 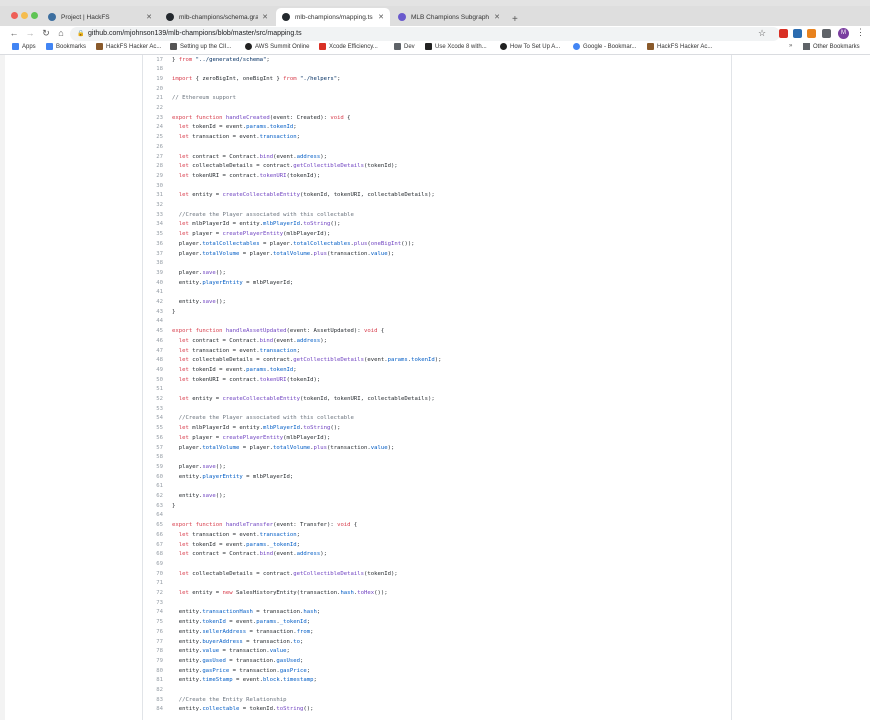 What do you see at coordinates (66, 46) in the screenshot?
I see `bookmark-bookmarks: Bookmarks` at bounding box center [66, 46].